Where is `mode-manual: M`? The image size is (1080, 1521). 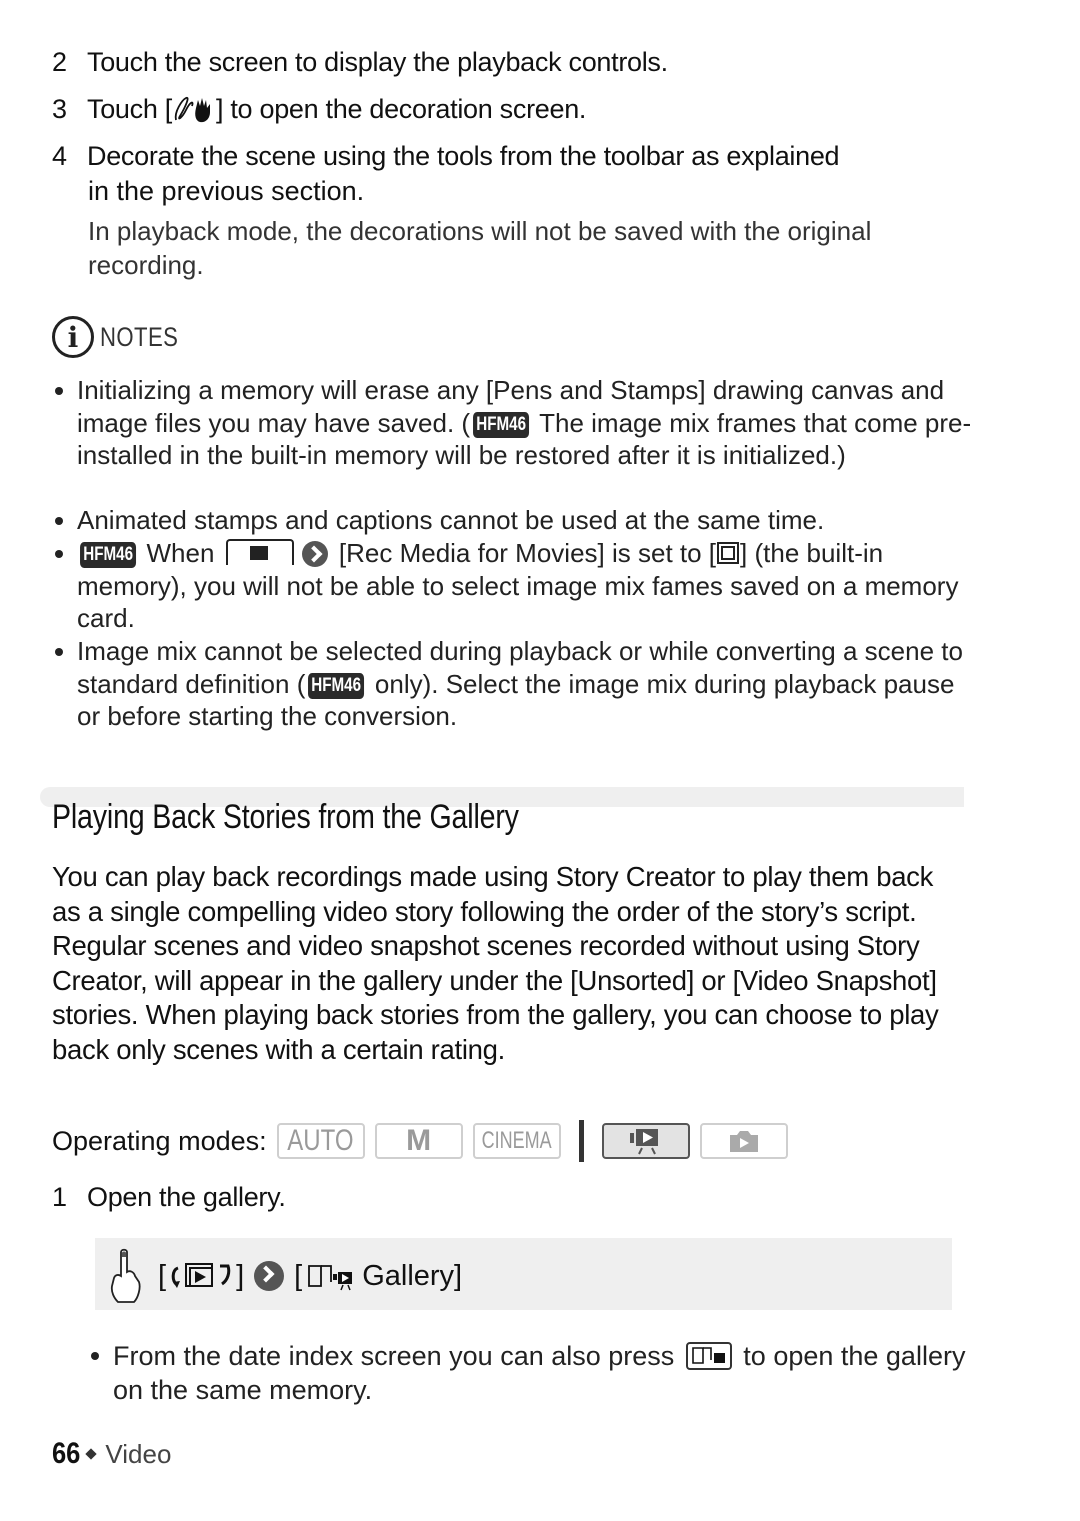
mode-manual: M is located at coordinates (418, 1141).